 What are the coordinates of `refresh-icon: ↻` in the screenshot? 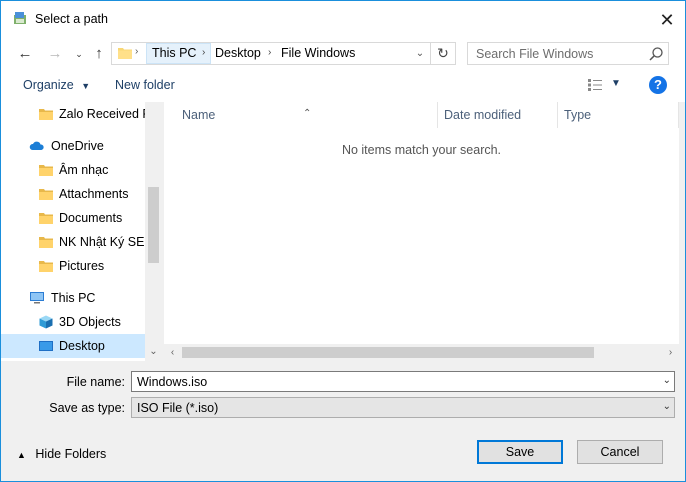 It's located at (442, 53).